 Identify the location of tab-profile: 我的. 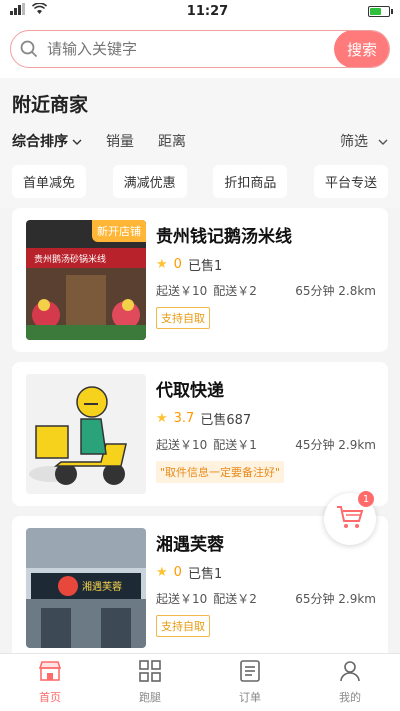
(350, 682).